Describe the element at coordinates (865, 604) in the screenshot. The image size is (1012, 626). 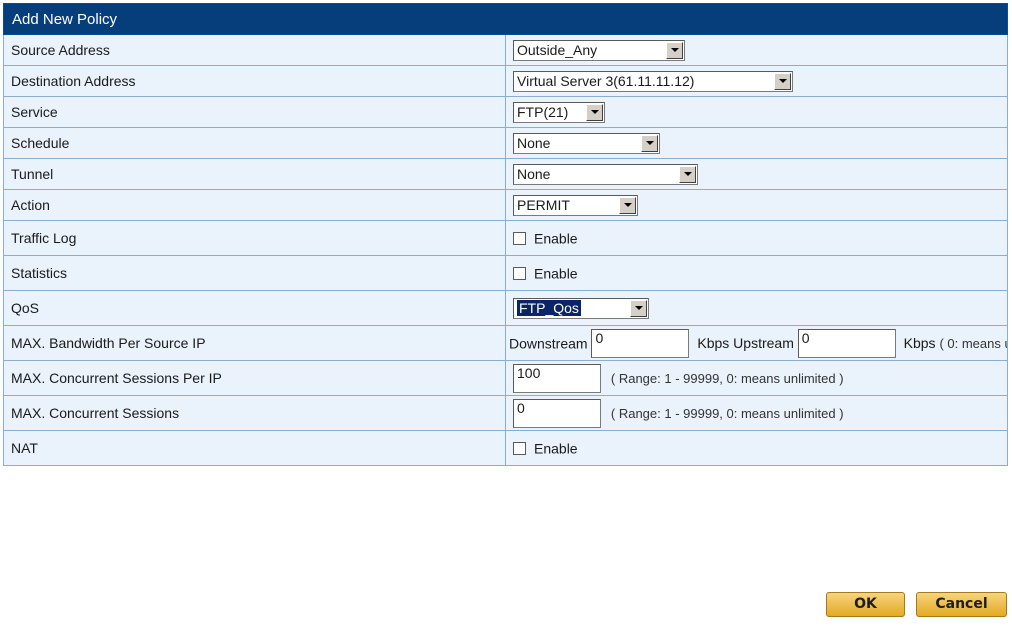
I see `ok-button: OK` at that location.